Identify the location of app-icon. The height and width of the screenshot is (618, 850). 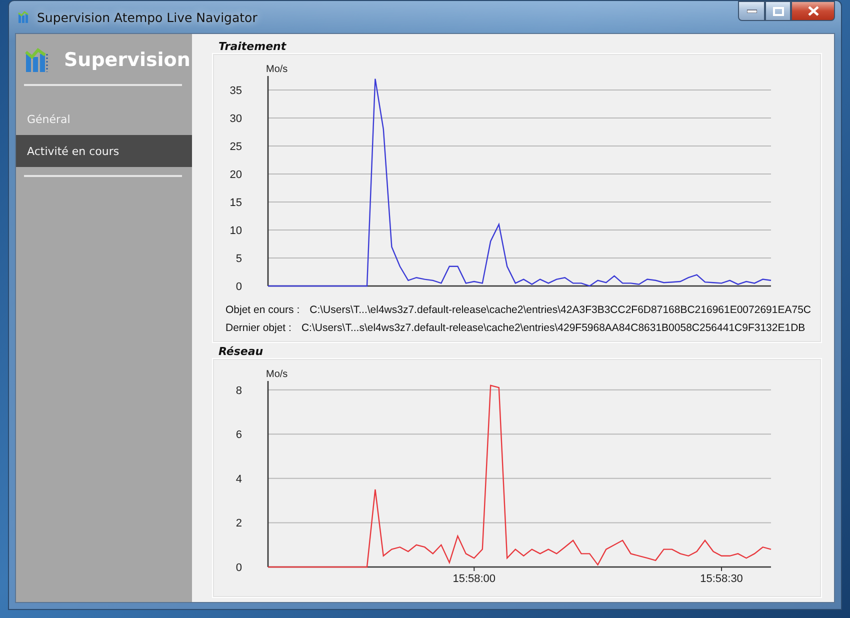
(24, 17).